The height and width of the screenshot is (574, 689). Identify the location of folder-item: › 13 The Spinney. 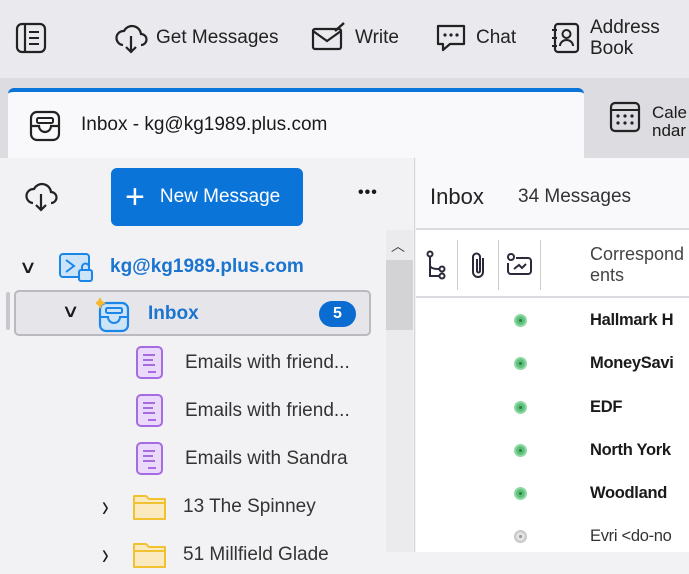
(209, 507).